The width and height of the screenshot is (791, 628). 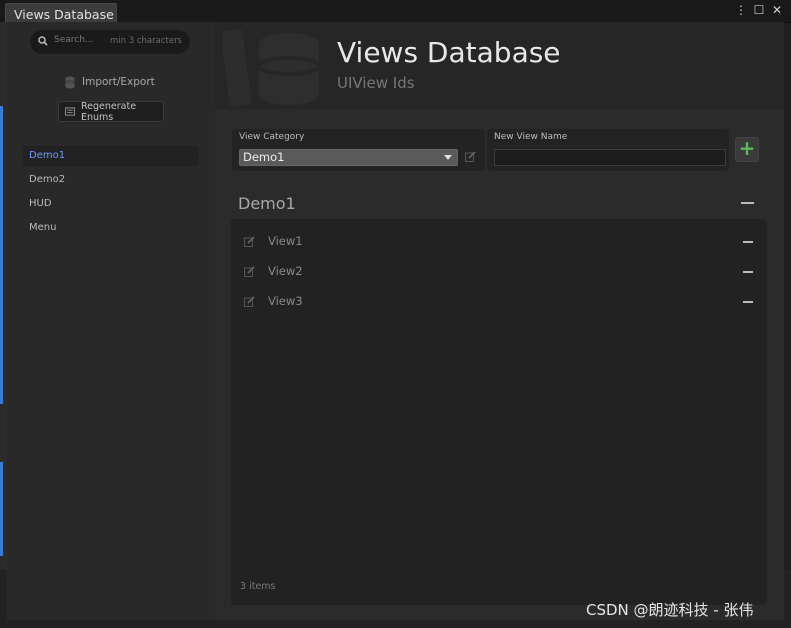 What do you see at coordinates (111, 204) in the screenshot?
I see `sidebar-item-hud: HUD` at bounding box center [111, 204].